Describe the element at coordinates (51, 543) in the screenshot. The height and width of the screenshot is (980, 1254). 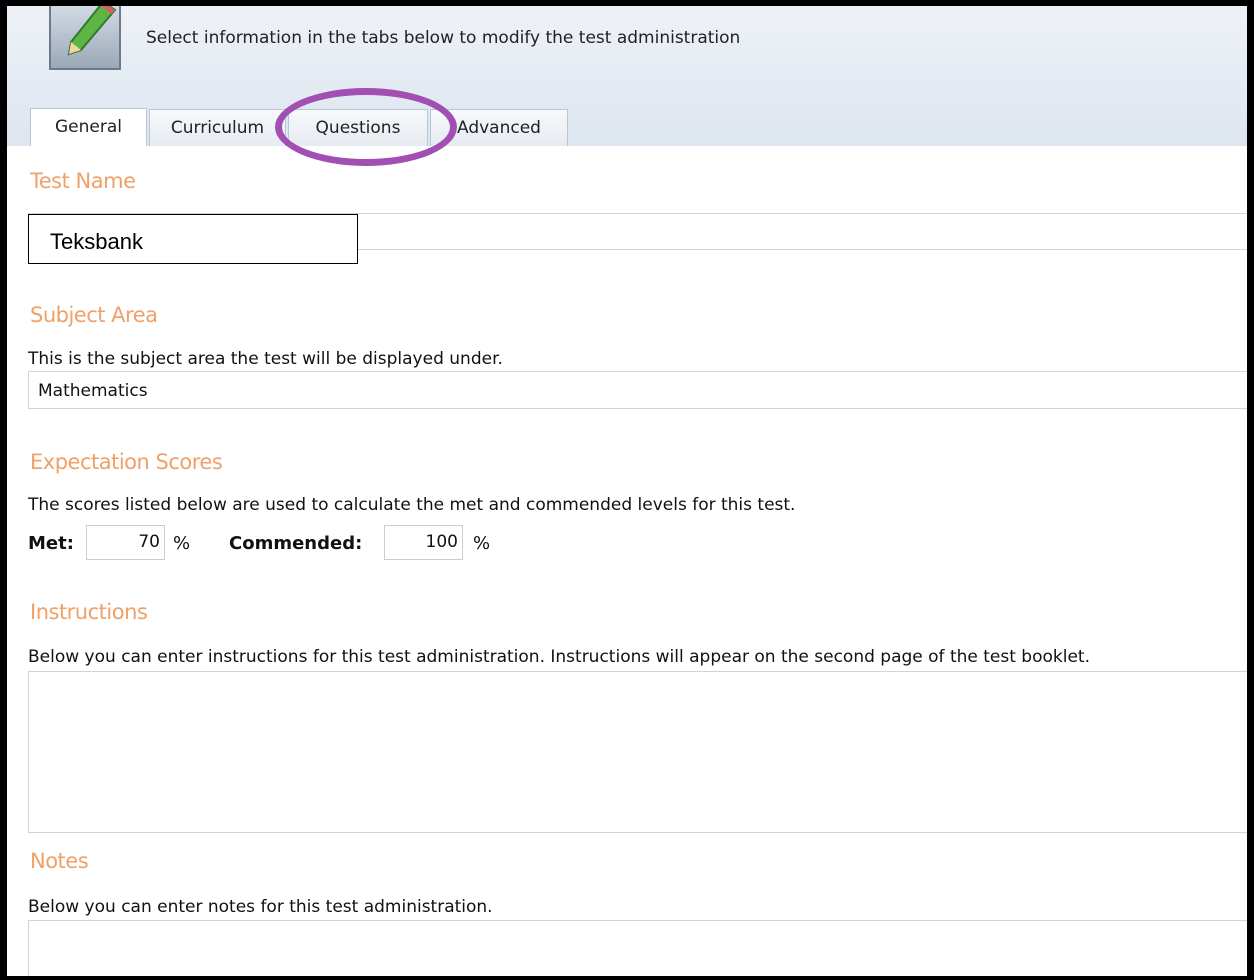
I see `met-label: Met:` at that location.